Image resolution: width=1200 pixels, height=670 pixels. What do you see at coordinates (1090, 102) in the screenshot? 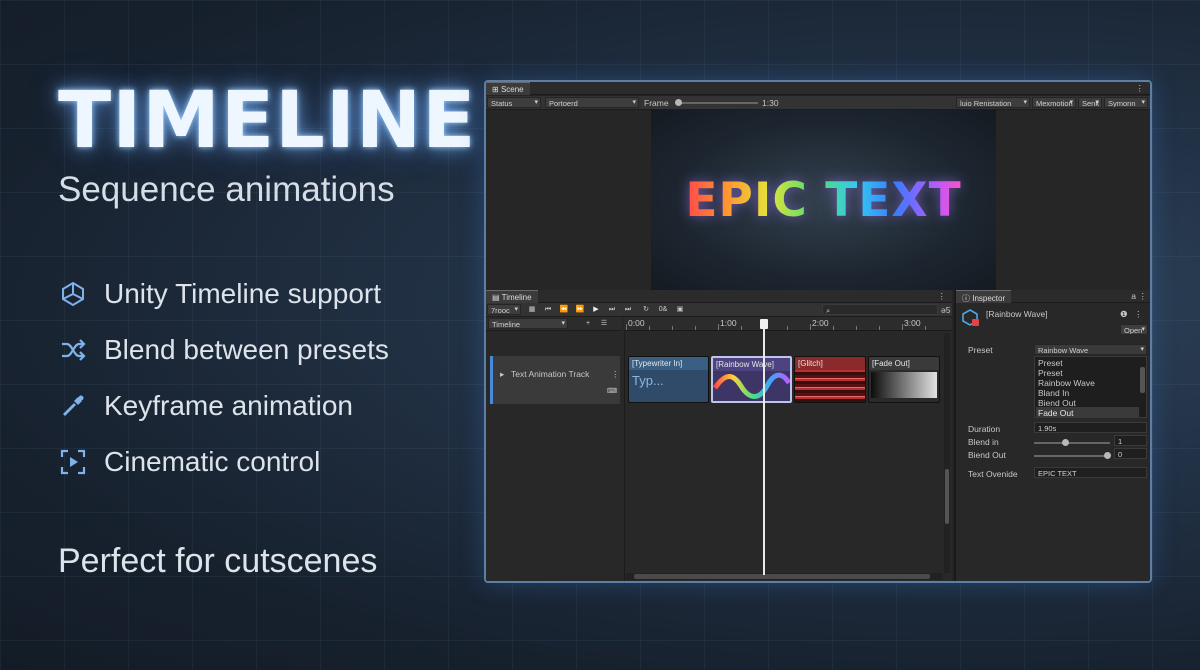
I see `stats-button: Senk` at bounding box center [1090, 102].